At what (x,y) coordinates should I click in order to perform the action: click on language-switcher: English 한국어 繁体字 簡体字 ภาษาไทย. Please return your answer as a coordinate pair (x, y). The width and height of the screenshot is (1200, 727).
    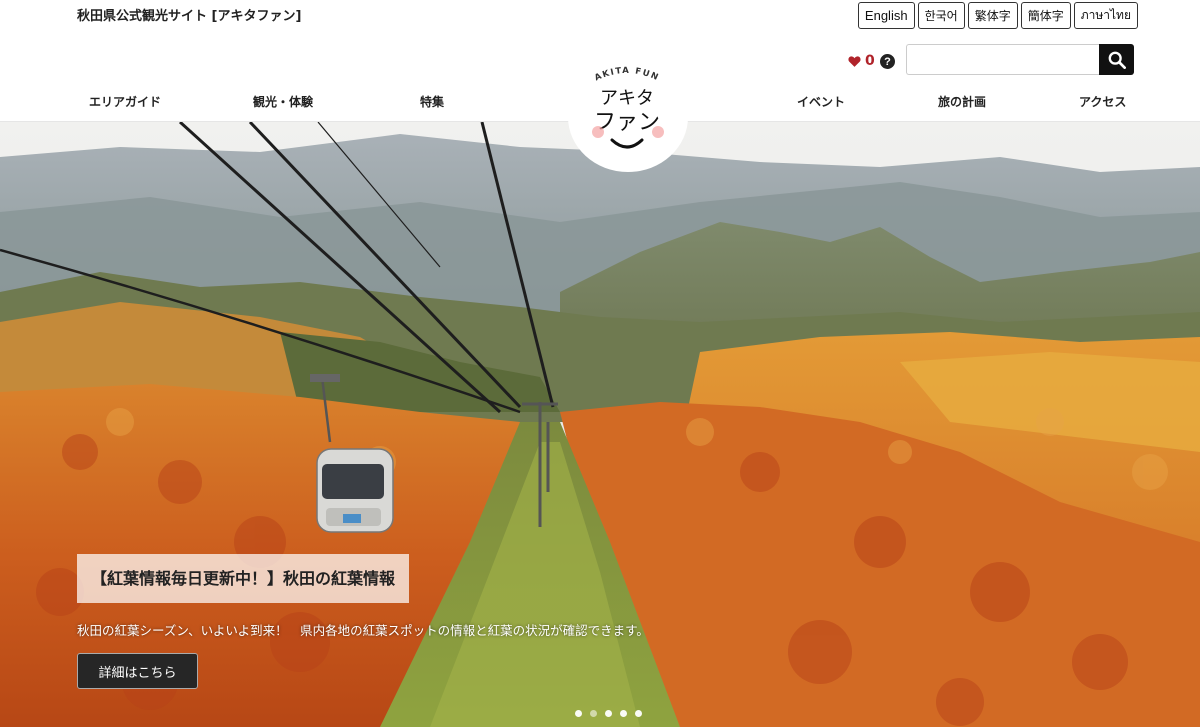
    Looking at the image, I should click on (997, 15).